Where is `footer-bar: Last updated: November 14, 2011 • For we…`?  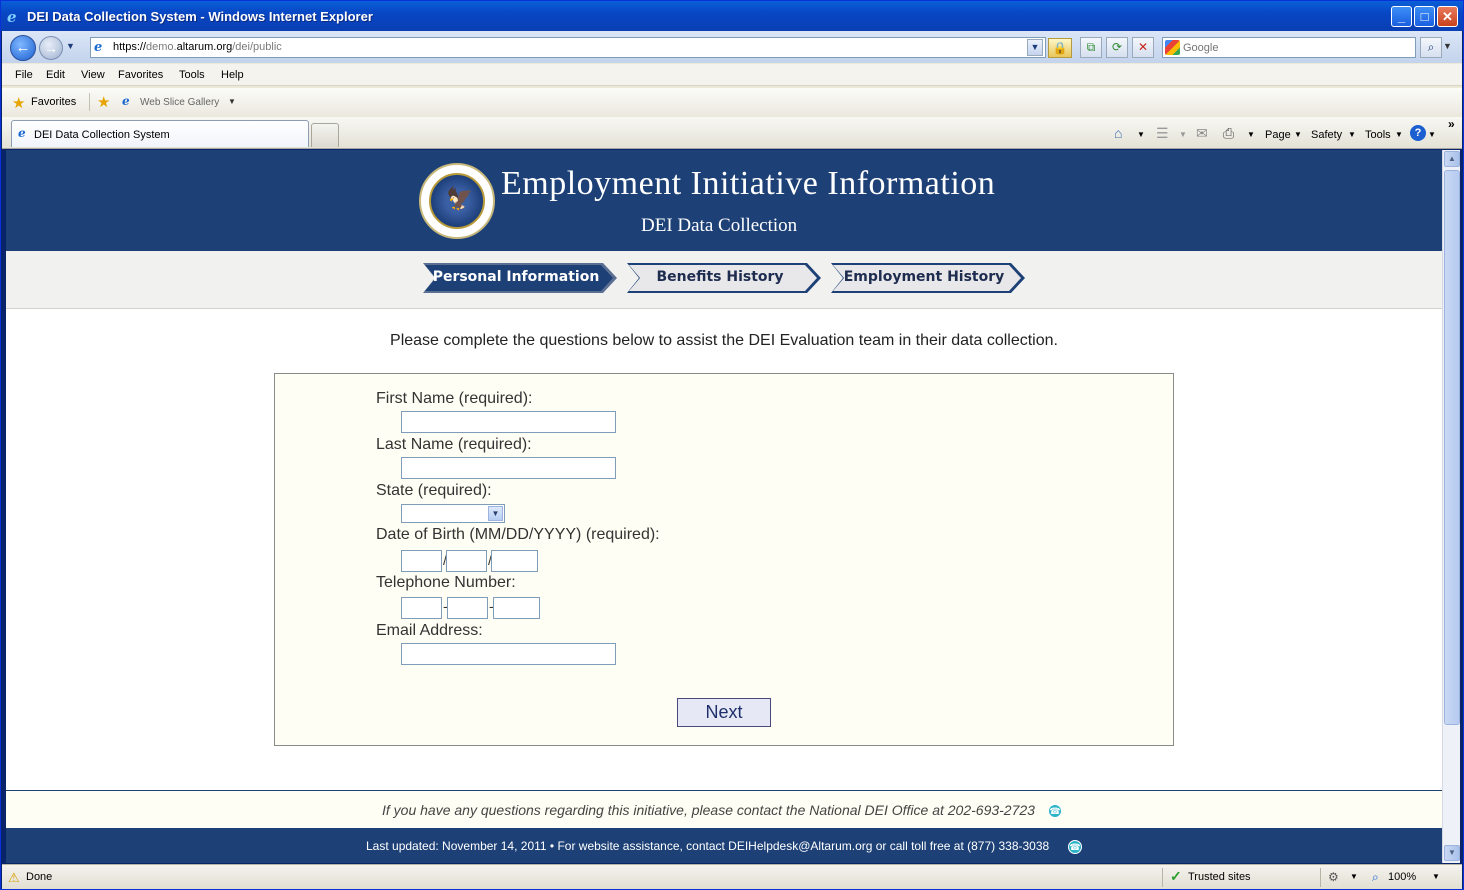
footer-bar: Last updated: November 14, 2011 • For we… is located at coordinates (724, 845).